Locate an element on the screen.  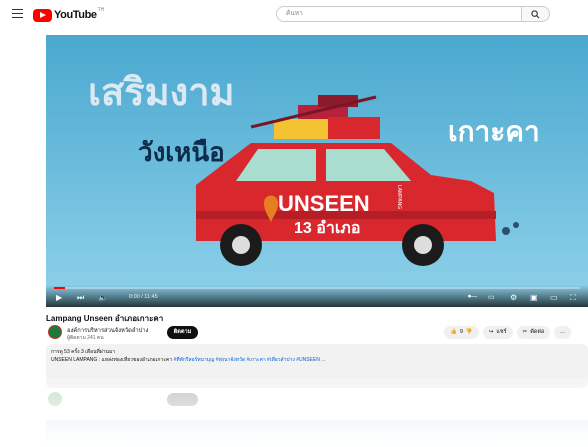
thumbs-down-icon: 👎 is located at coordinates (469, 332).